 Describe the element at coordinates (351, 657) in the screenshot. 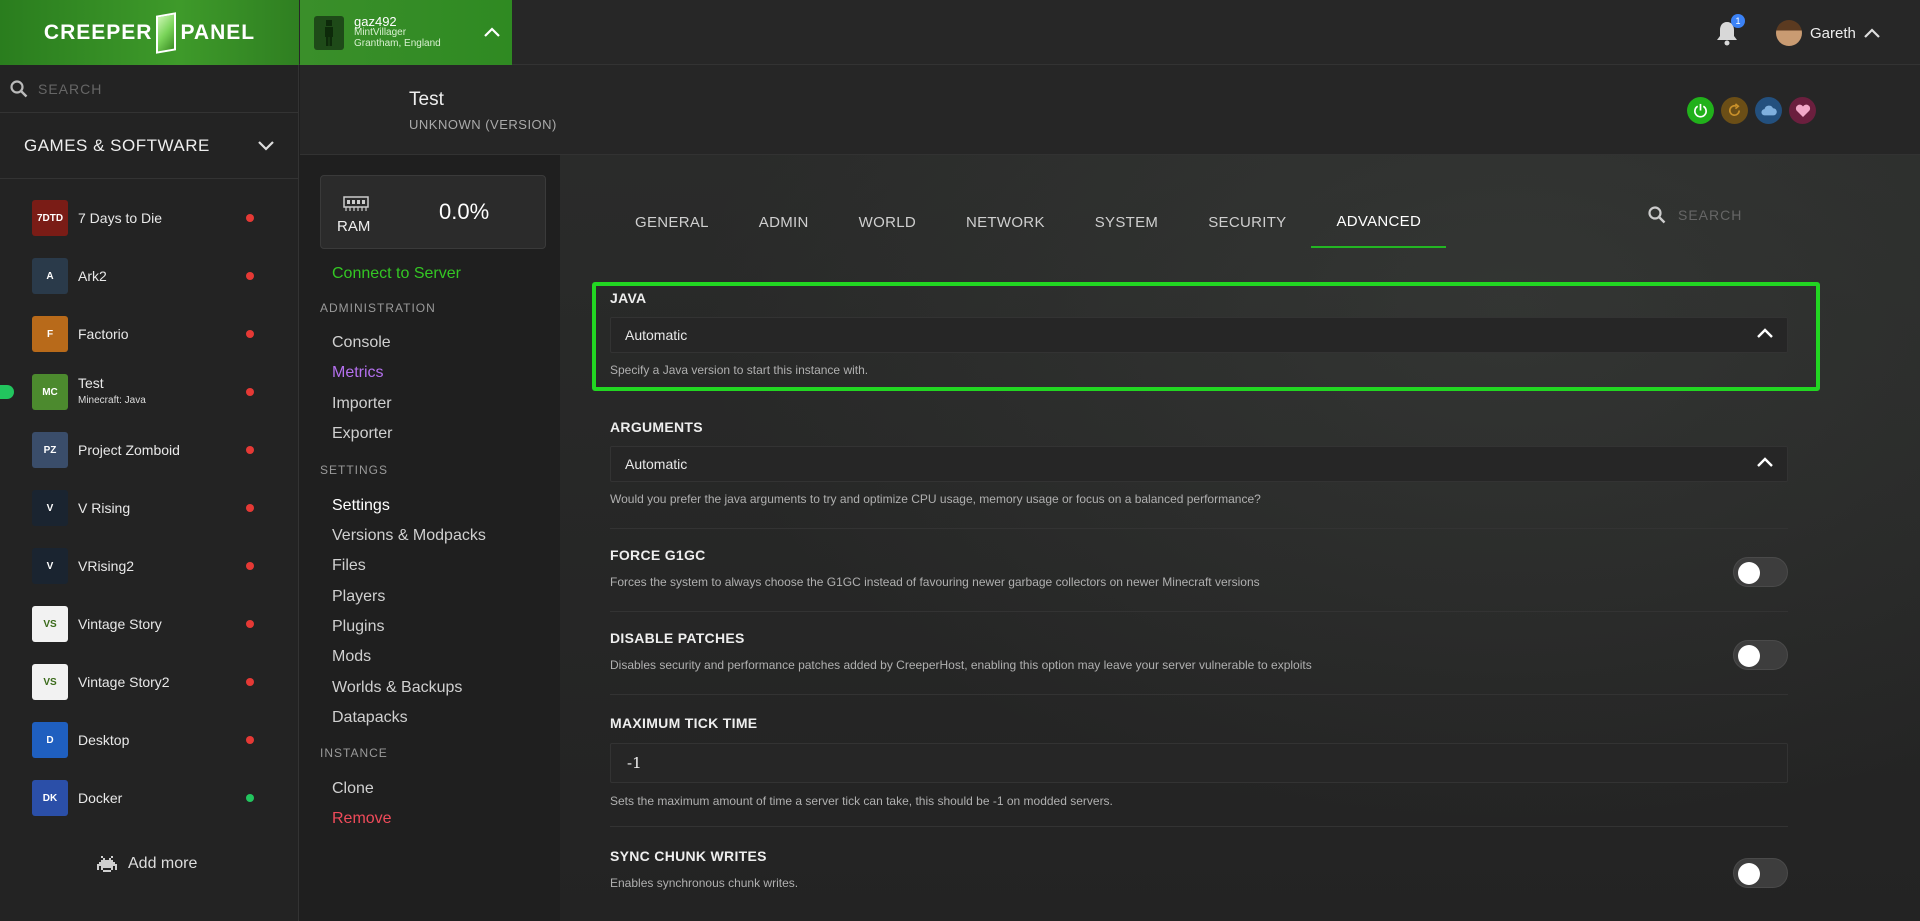

I see `nav-mods: Mods` at that location.